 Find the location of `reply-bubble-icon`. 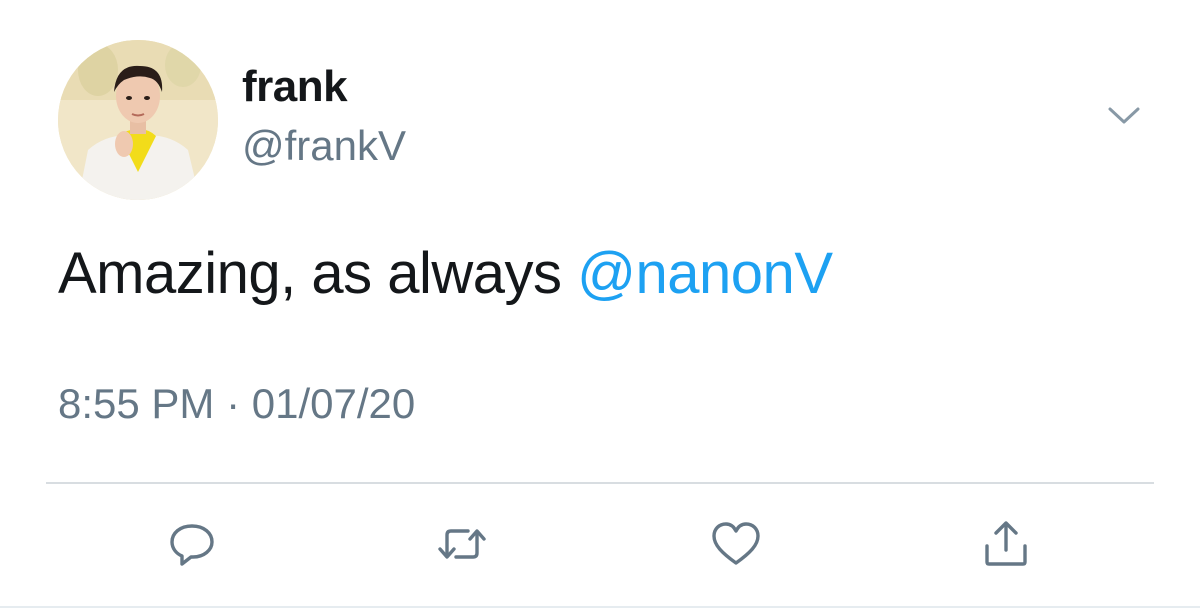

reply-bubble-icon is located at coordinates (192, 545).